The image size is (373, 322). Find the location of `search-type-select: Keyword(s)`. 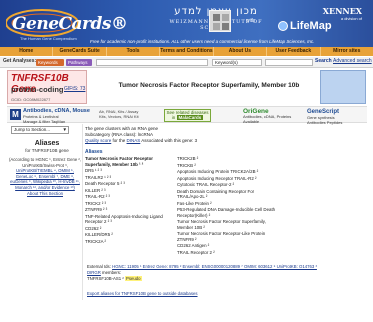

search-type-select: Keyword(s) is located at coordinates (237, 62).